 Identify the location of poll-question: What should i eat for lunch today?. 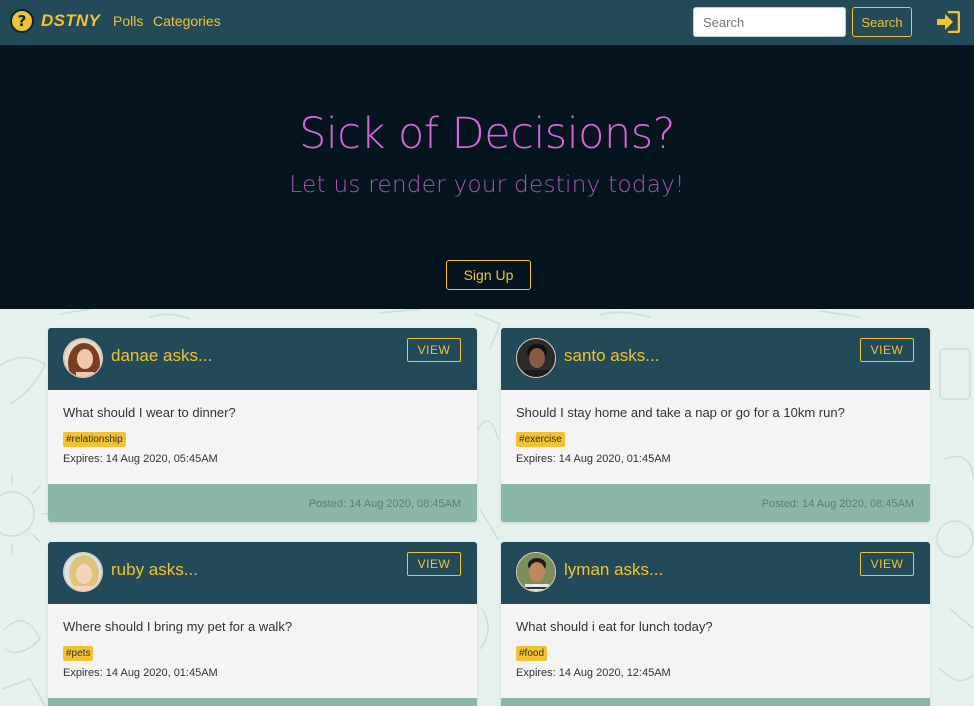
(614, 626).